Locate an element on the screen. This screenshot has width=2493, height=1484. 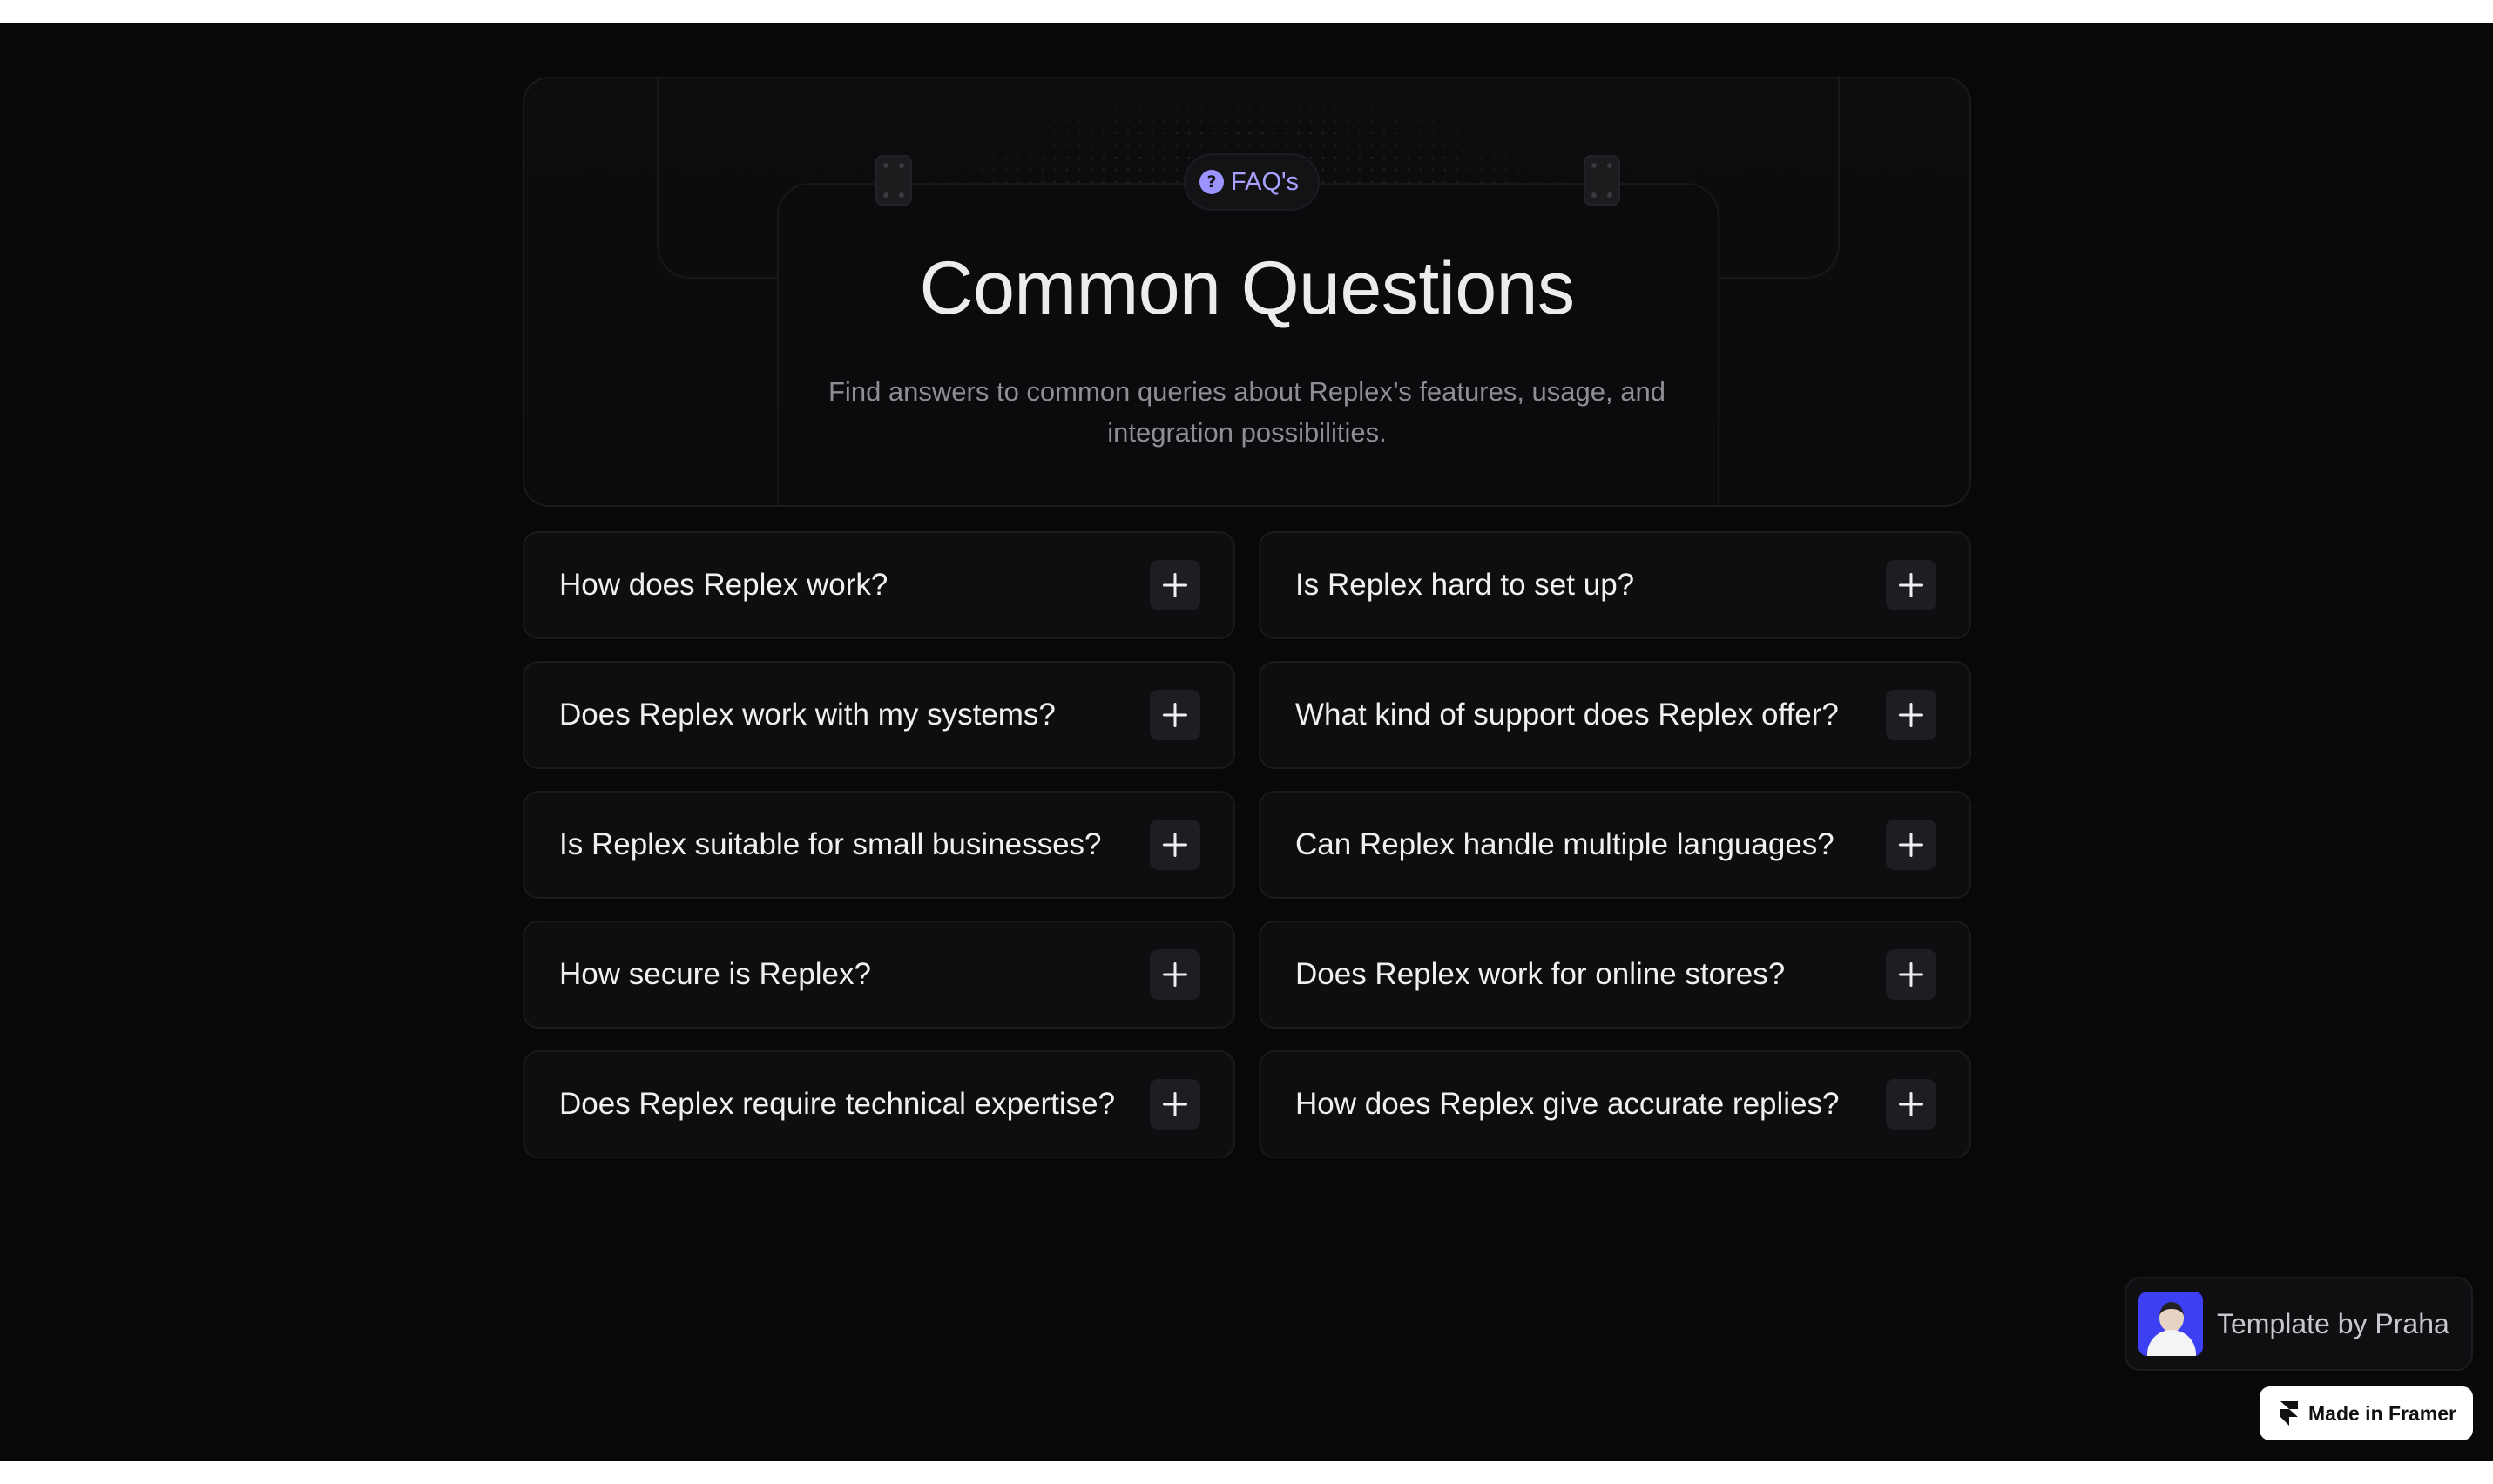
faq-section-badge: ? FAQ's is located at coordinates (1252, 182).